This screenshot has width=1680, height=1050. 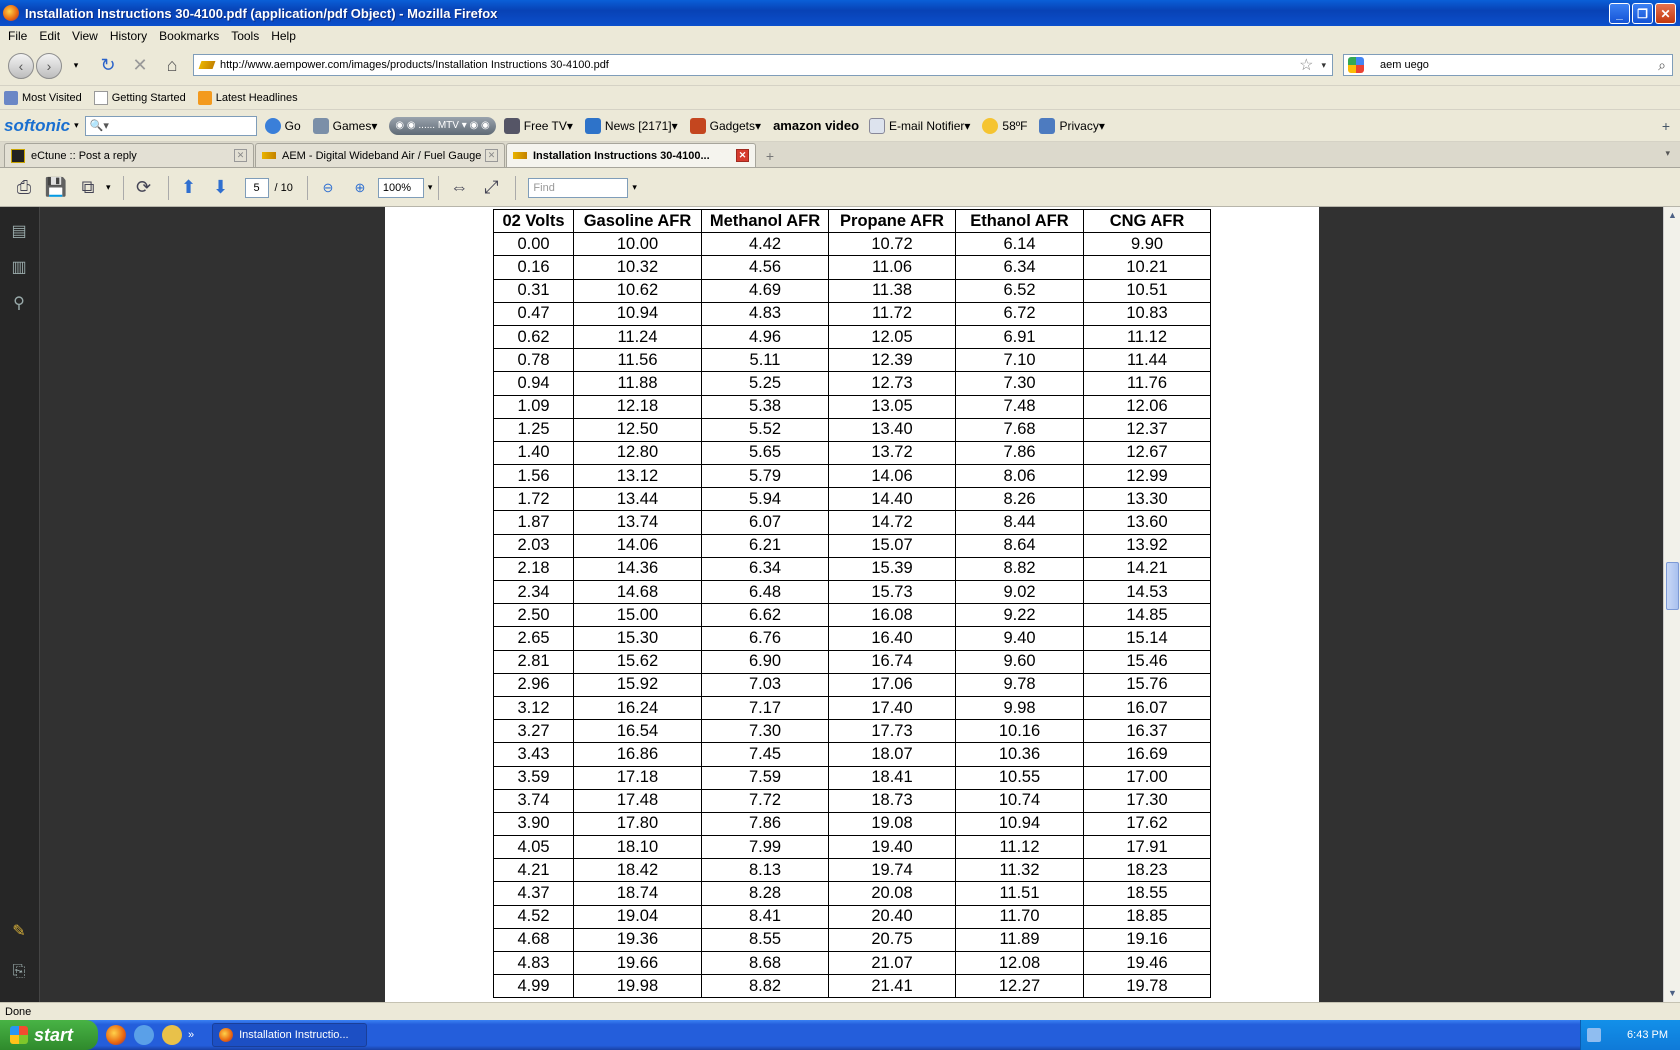 I want to click on news-menu: News [2171] ▾, so click(x=631, y=125).